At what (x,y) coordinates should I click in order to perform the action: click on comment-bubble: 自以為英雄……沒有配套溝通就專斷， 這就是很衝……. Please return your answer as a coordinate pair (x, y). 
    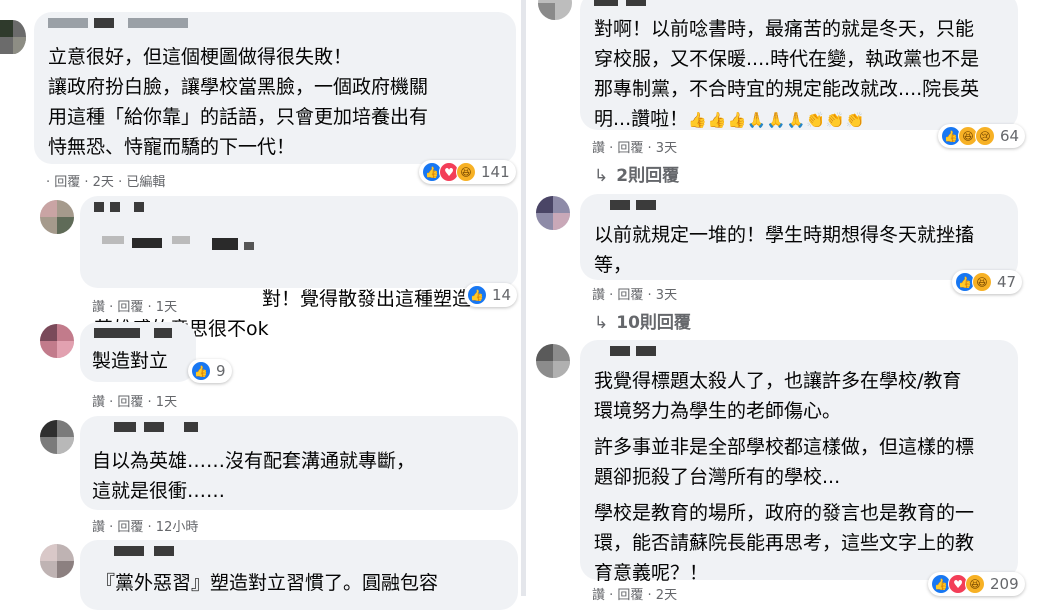
    Looking at the image, I should click on (299, 463).